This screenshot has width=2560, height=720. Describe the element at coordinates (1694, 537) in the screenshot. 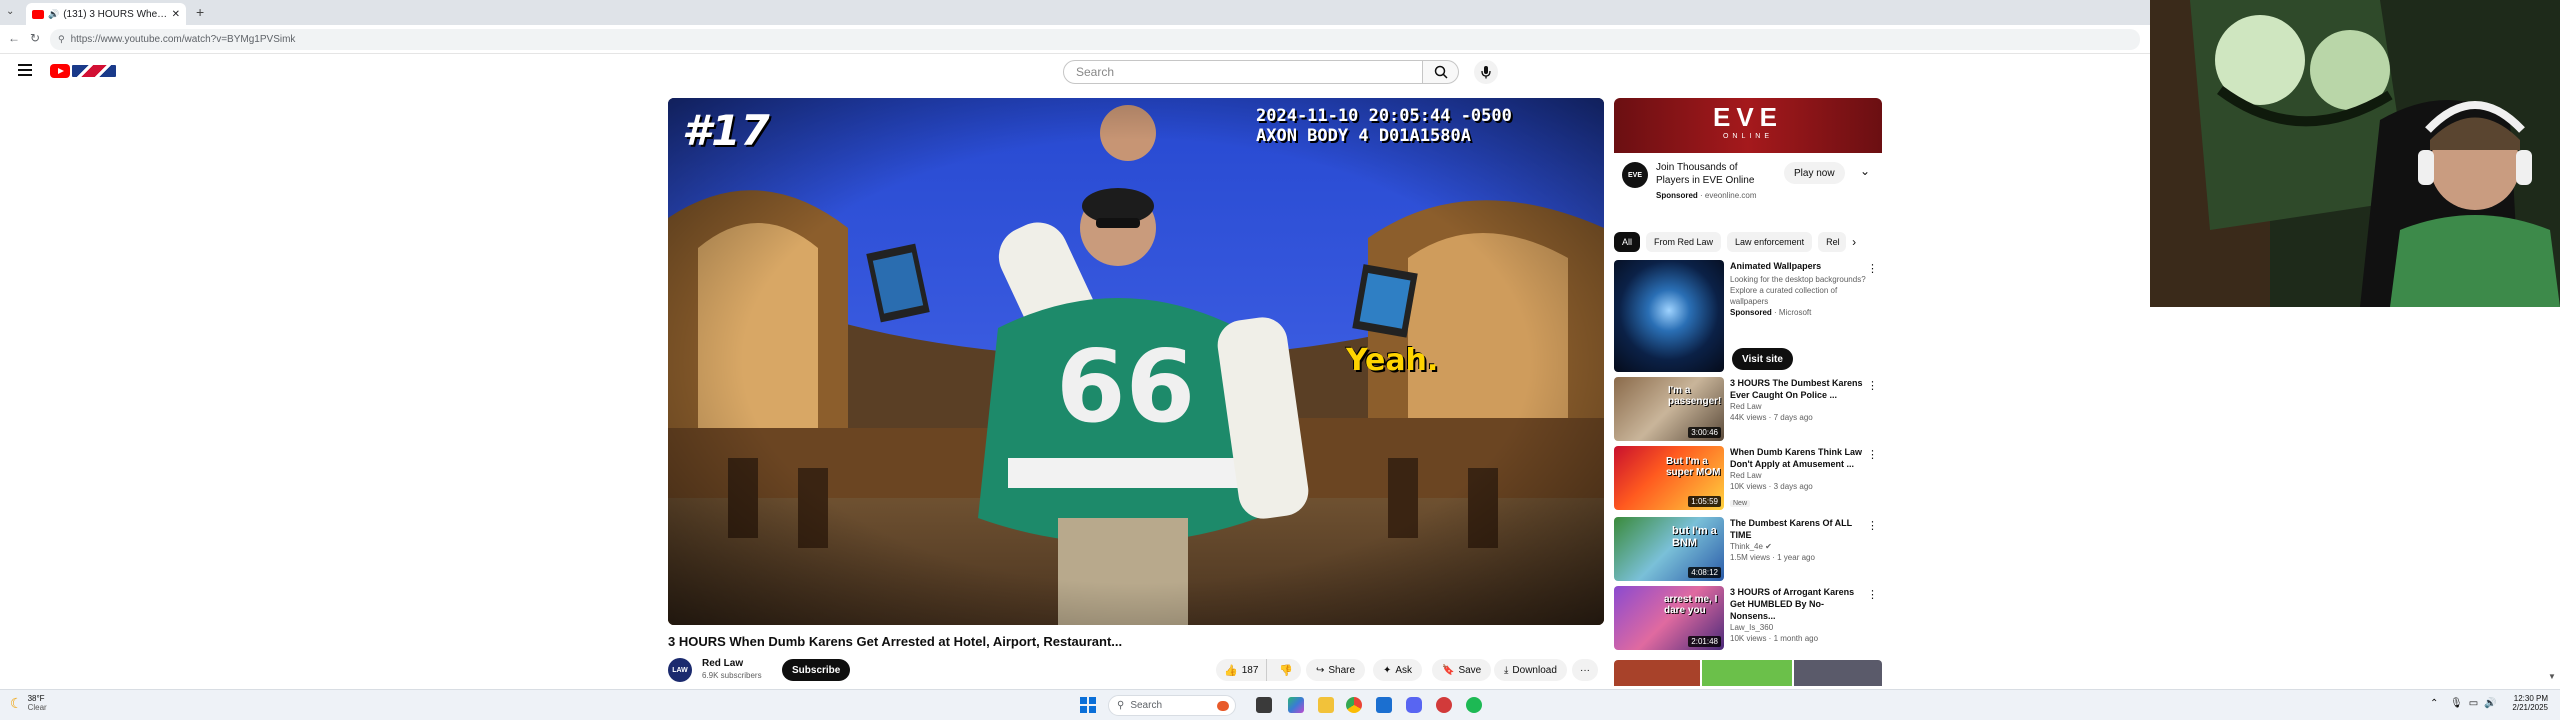

I see `thumb-caption: but I'm a BNM` at that location.